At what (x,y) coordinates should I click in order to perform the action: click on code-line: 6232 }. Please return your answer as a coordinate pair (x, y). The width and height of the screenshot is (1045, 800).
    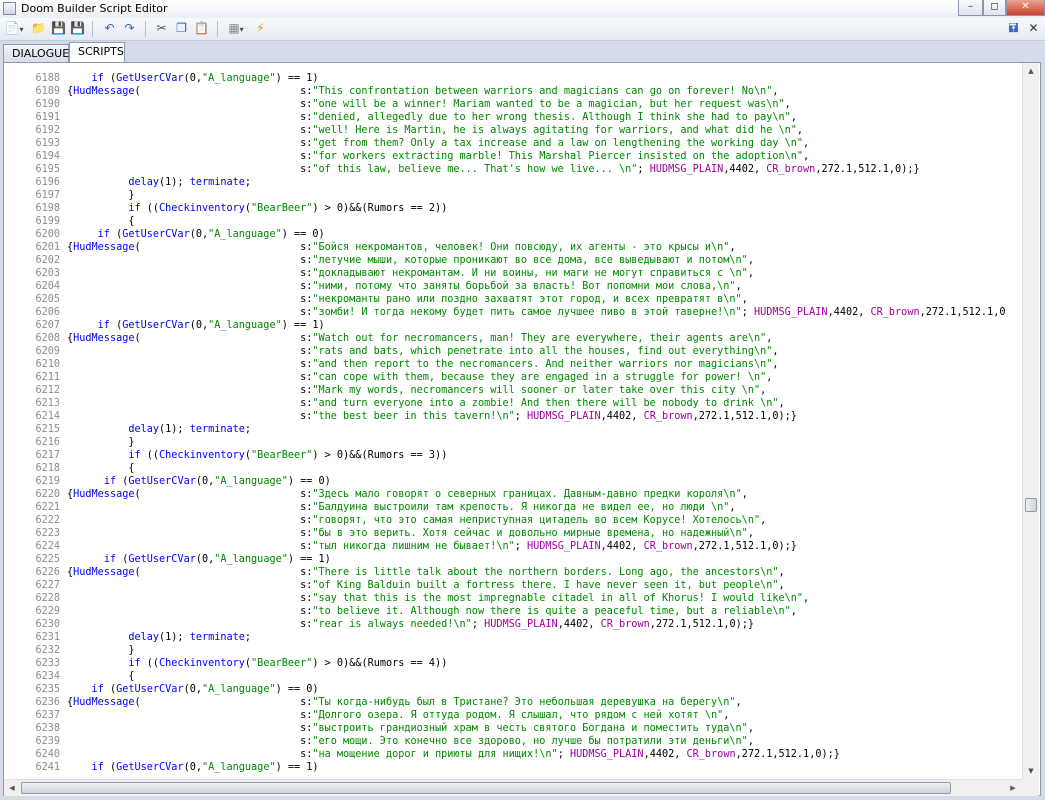
    Looking at the image, I should click on (513, 650).